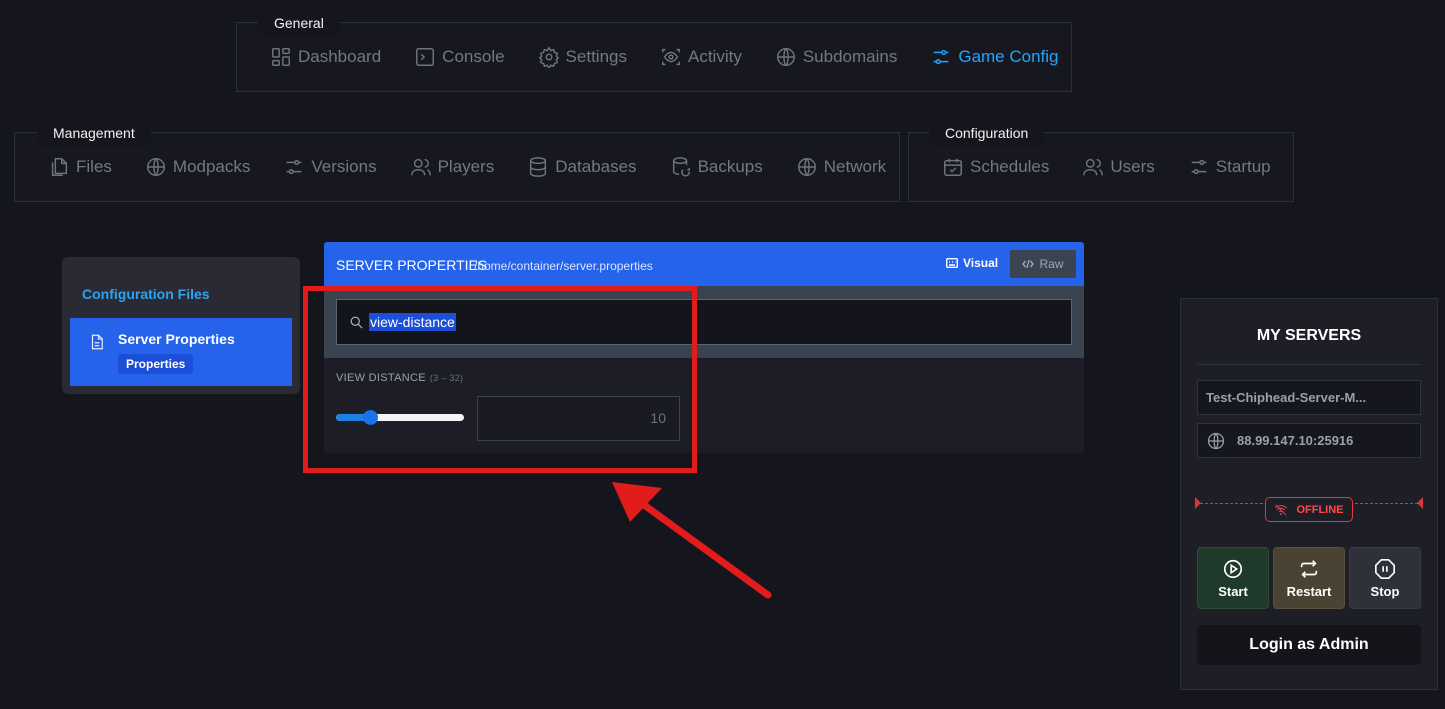 This screenshot has height=709, width=1445. I want to click on login-as-admin-label: Login as Admin, so click(1309, 644).